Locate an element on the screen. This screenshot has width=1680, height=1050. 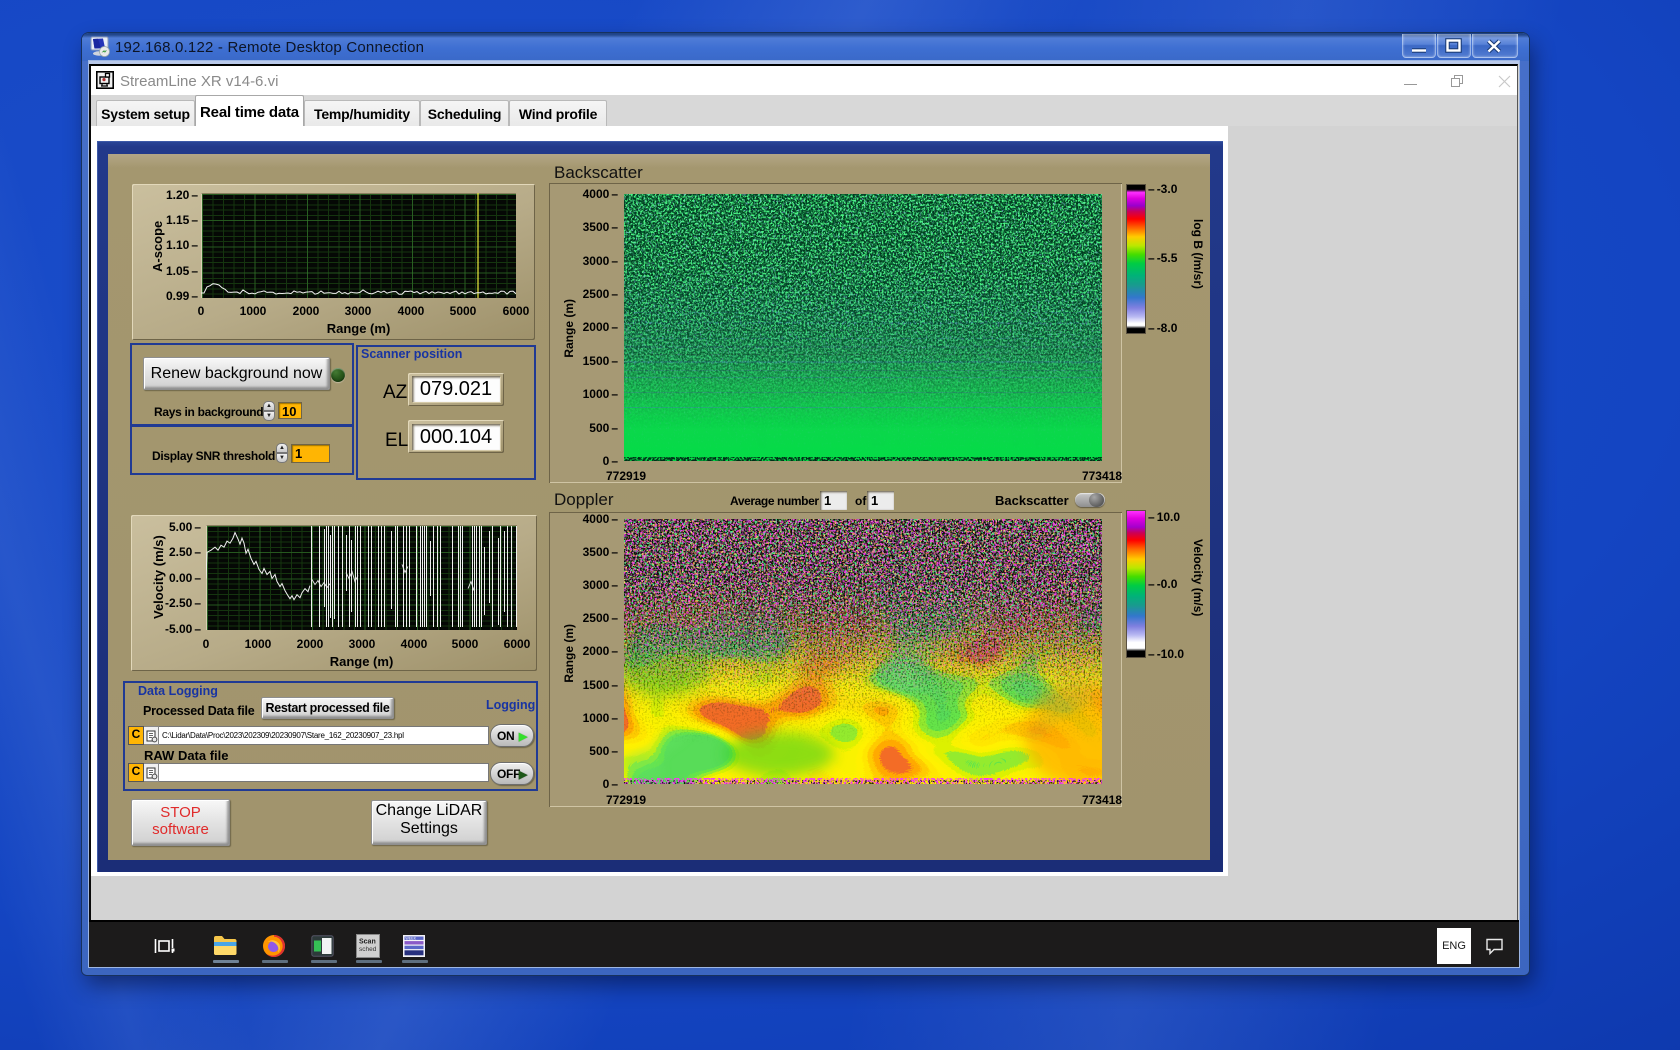
svg-text: Scan is located at coordinates (367, 942).